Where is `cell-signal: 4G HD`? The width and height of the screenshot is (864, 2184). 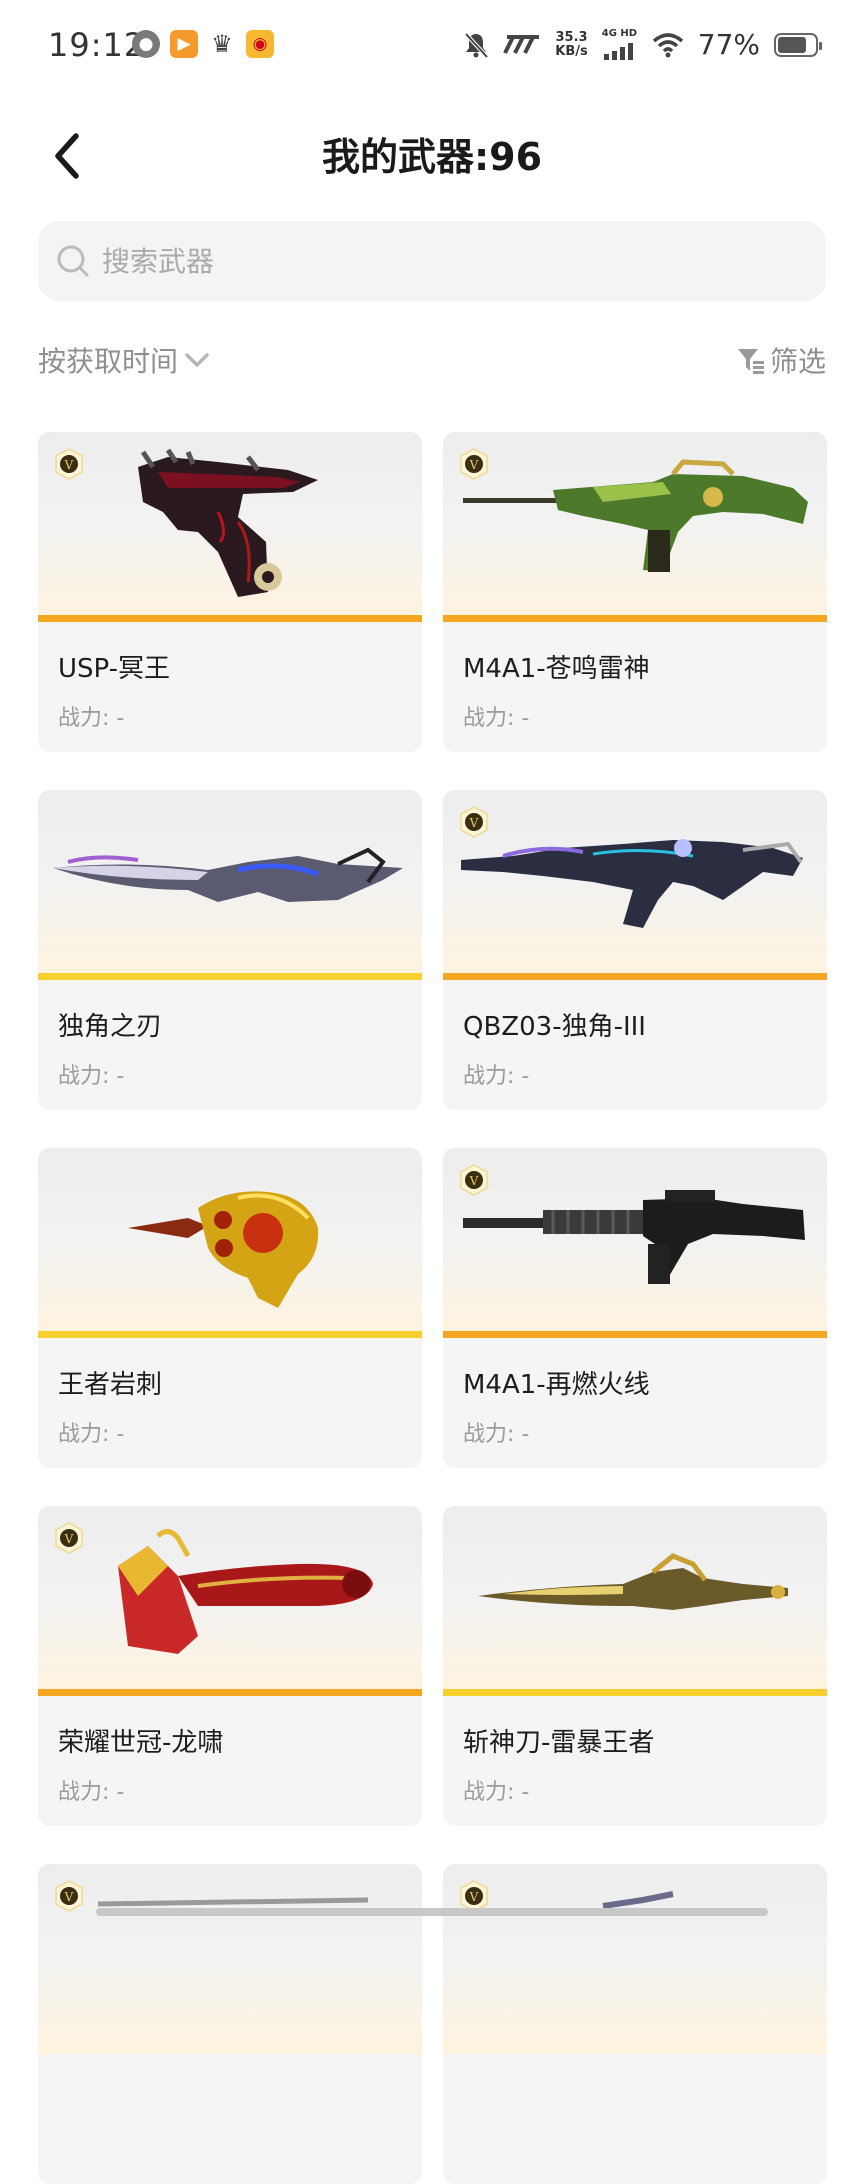
cell-signal: 4G HD is located at coordinates (619, 43).